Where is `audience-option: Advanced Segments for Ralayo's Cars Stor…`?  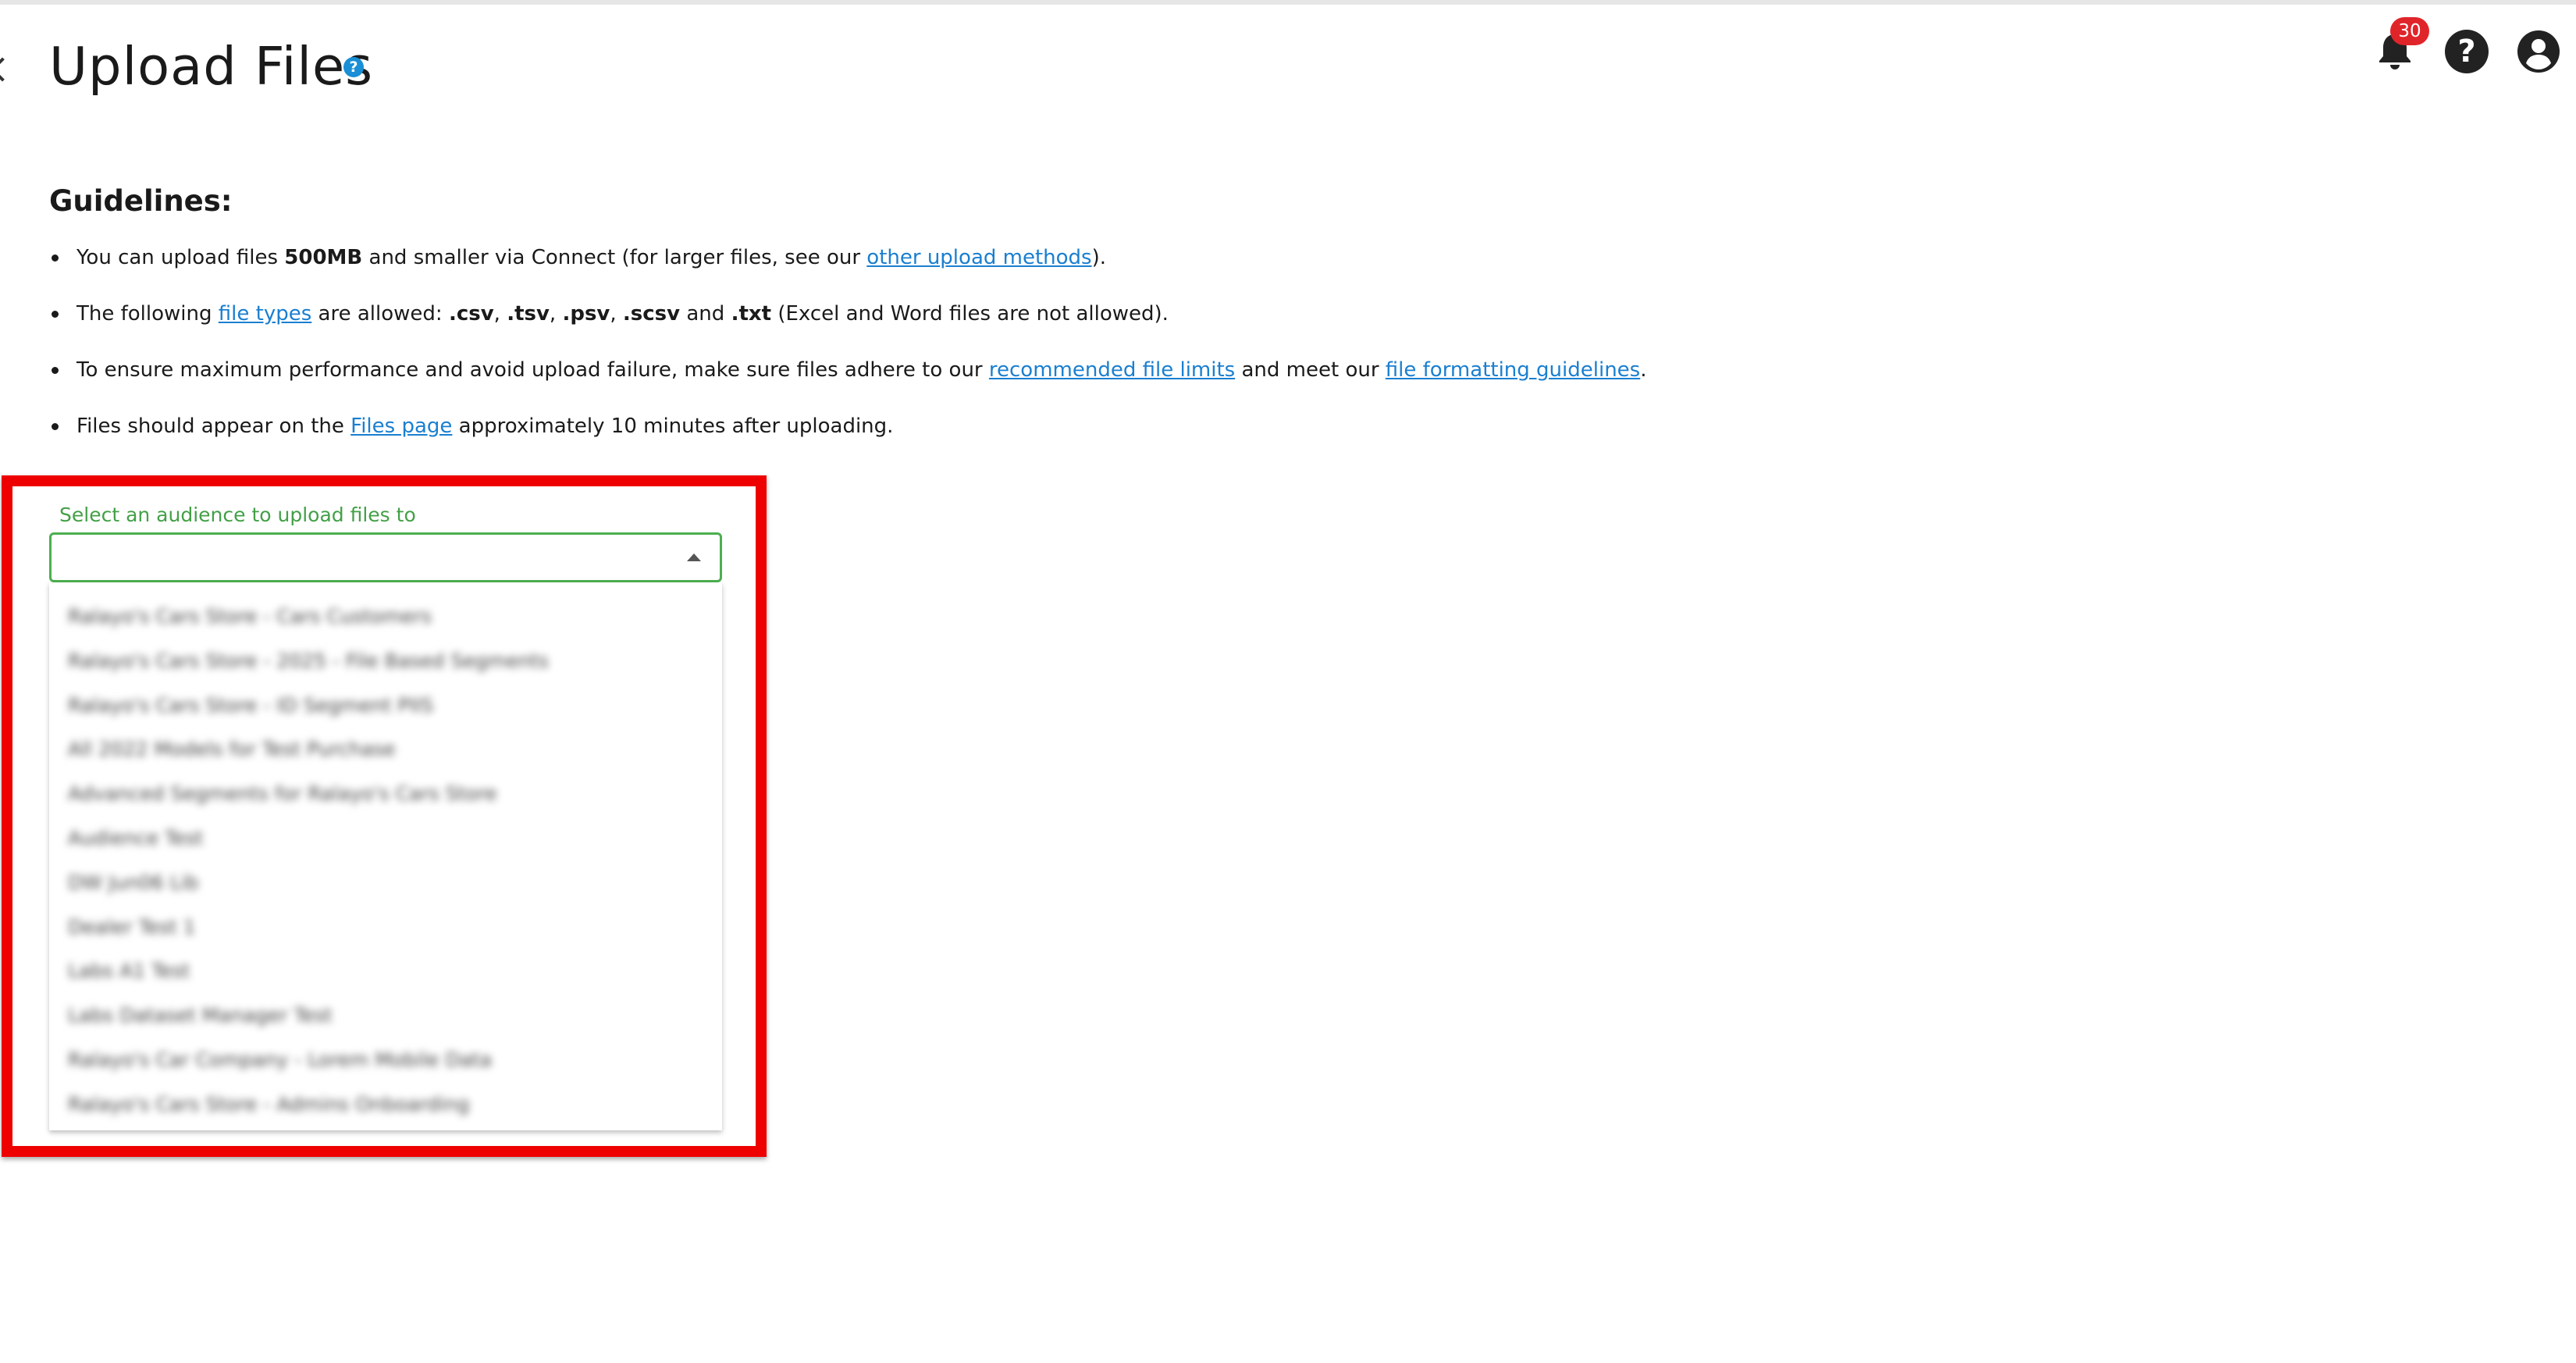
audience-option: Advanced Segments for Ralayo's Cars Stor… is located at coordinates (385, 794).